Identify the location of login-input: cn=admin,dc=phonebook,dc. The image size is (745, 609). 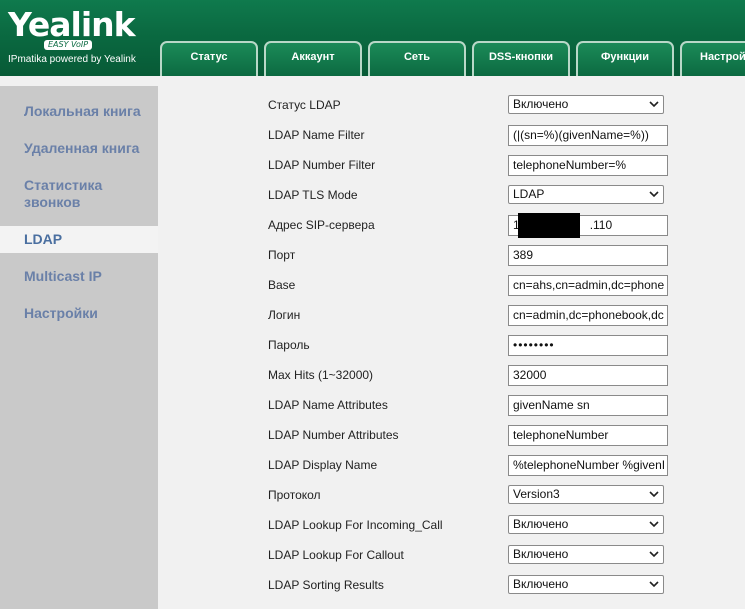
(588, 315).